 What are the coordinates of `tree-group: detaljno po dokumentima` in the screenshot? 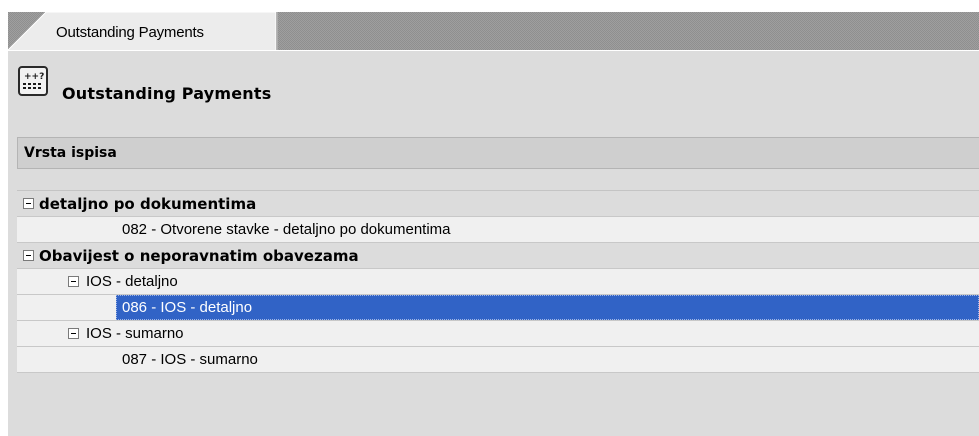 It's located at (498, 204).